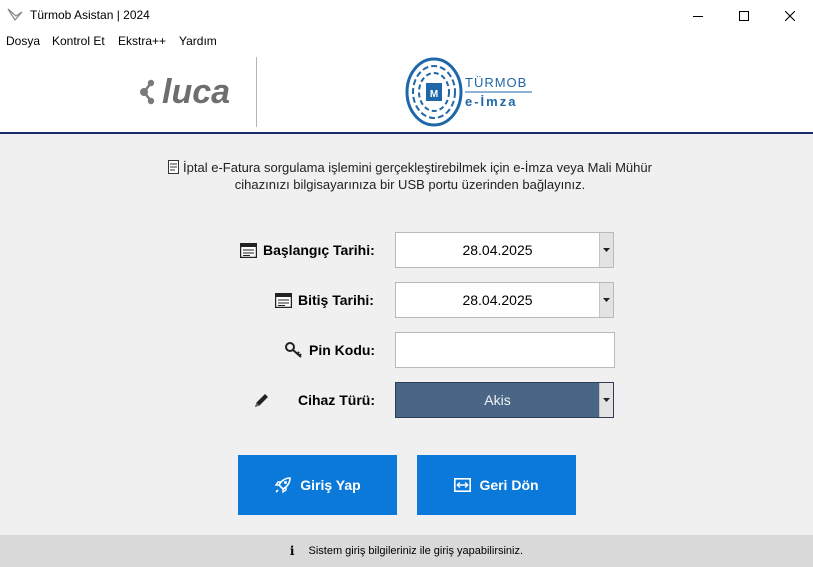 The image size is (813, 567). Describe the element at coordinates (307, 250) in the screenshot. I see `start-date-label: Başlangıç Tarihi:` at that location.